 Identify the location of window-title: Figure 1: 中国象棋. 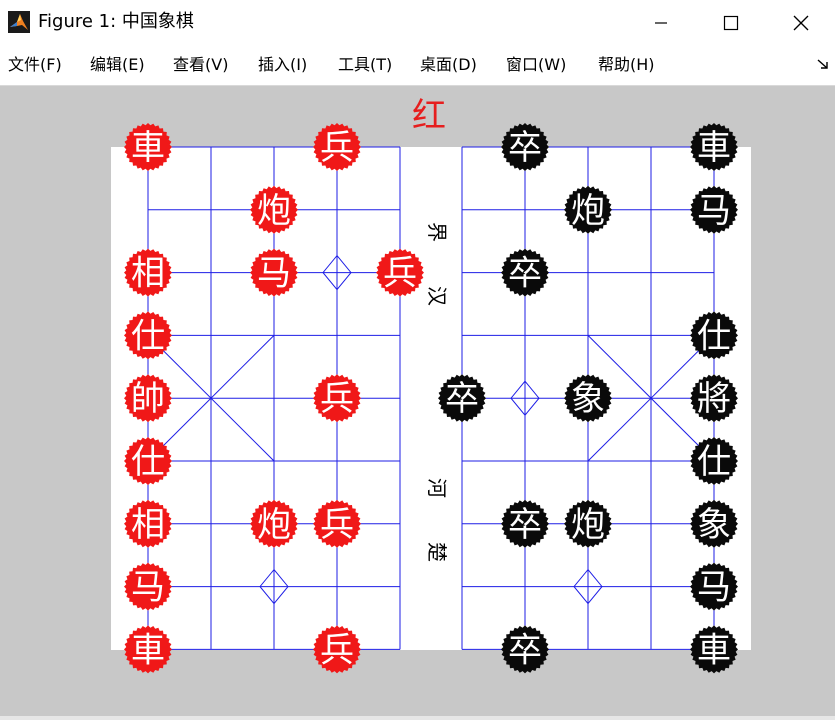
(116, 21).